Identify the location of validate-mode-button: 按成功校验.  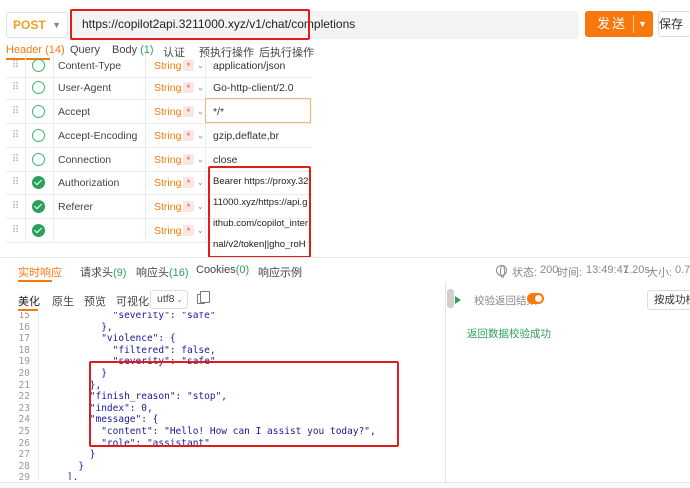
(668, 300).